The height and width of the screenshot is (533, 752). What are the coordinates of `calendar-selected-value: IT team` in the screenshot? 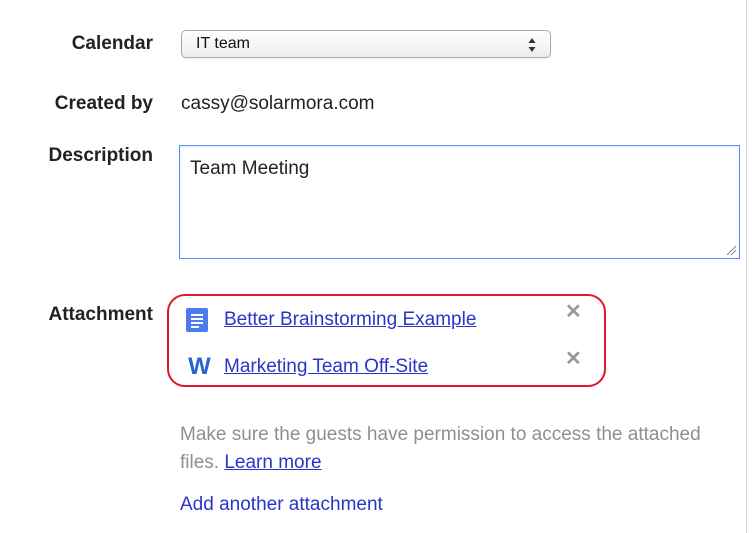 It's located at (223, 43).